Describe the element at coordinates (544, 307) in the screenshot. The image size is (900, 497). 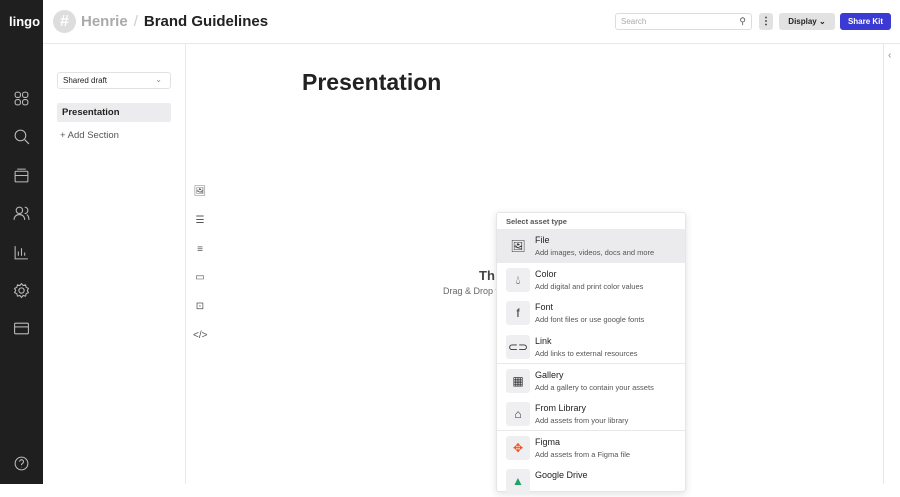
I see `item-label: Font` at that location.